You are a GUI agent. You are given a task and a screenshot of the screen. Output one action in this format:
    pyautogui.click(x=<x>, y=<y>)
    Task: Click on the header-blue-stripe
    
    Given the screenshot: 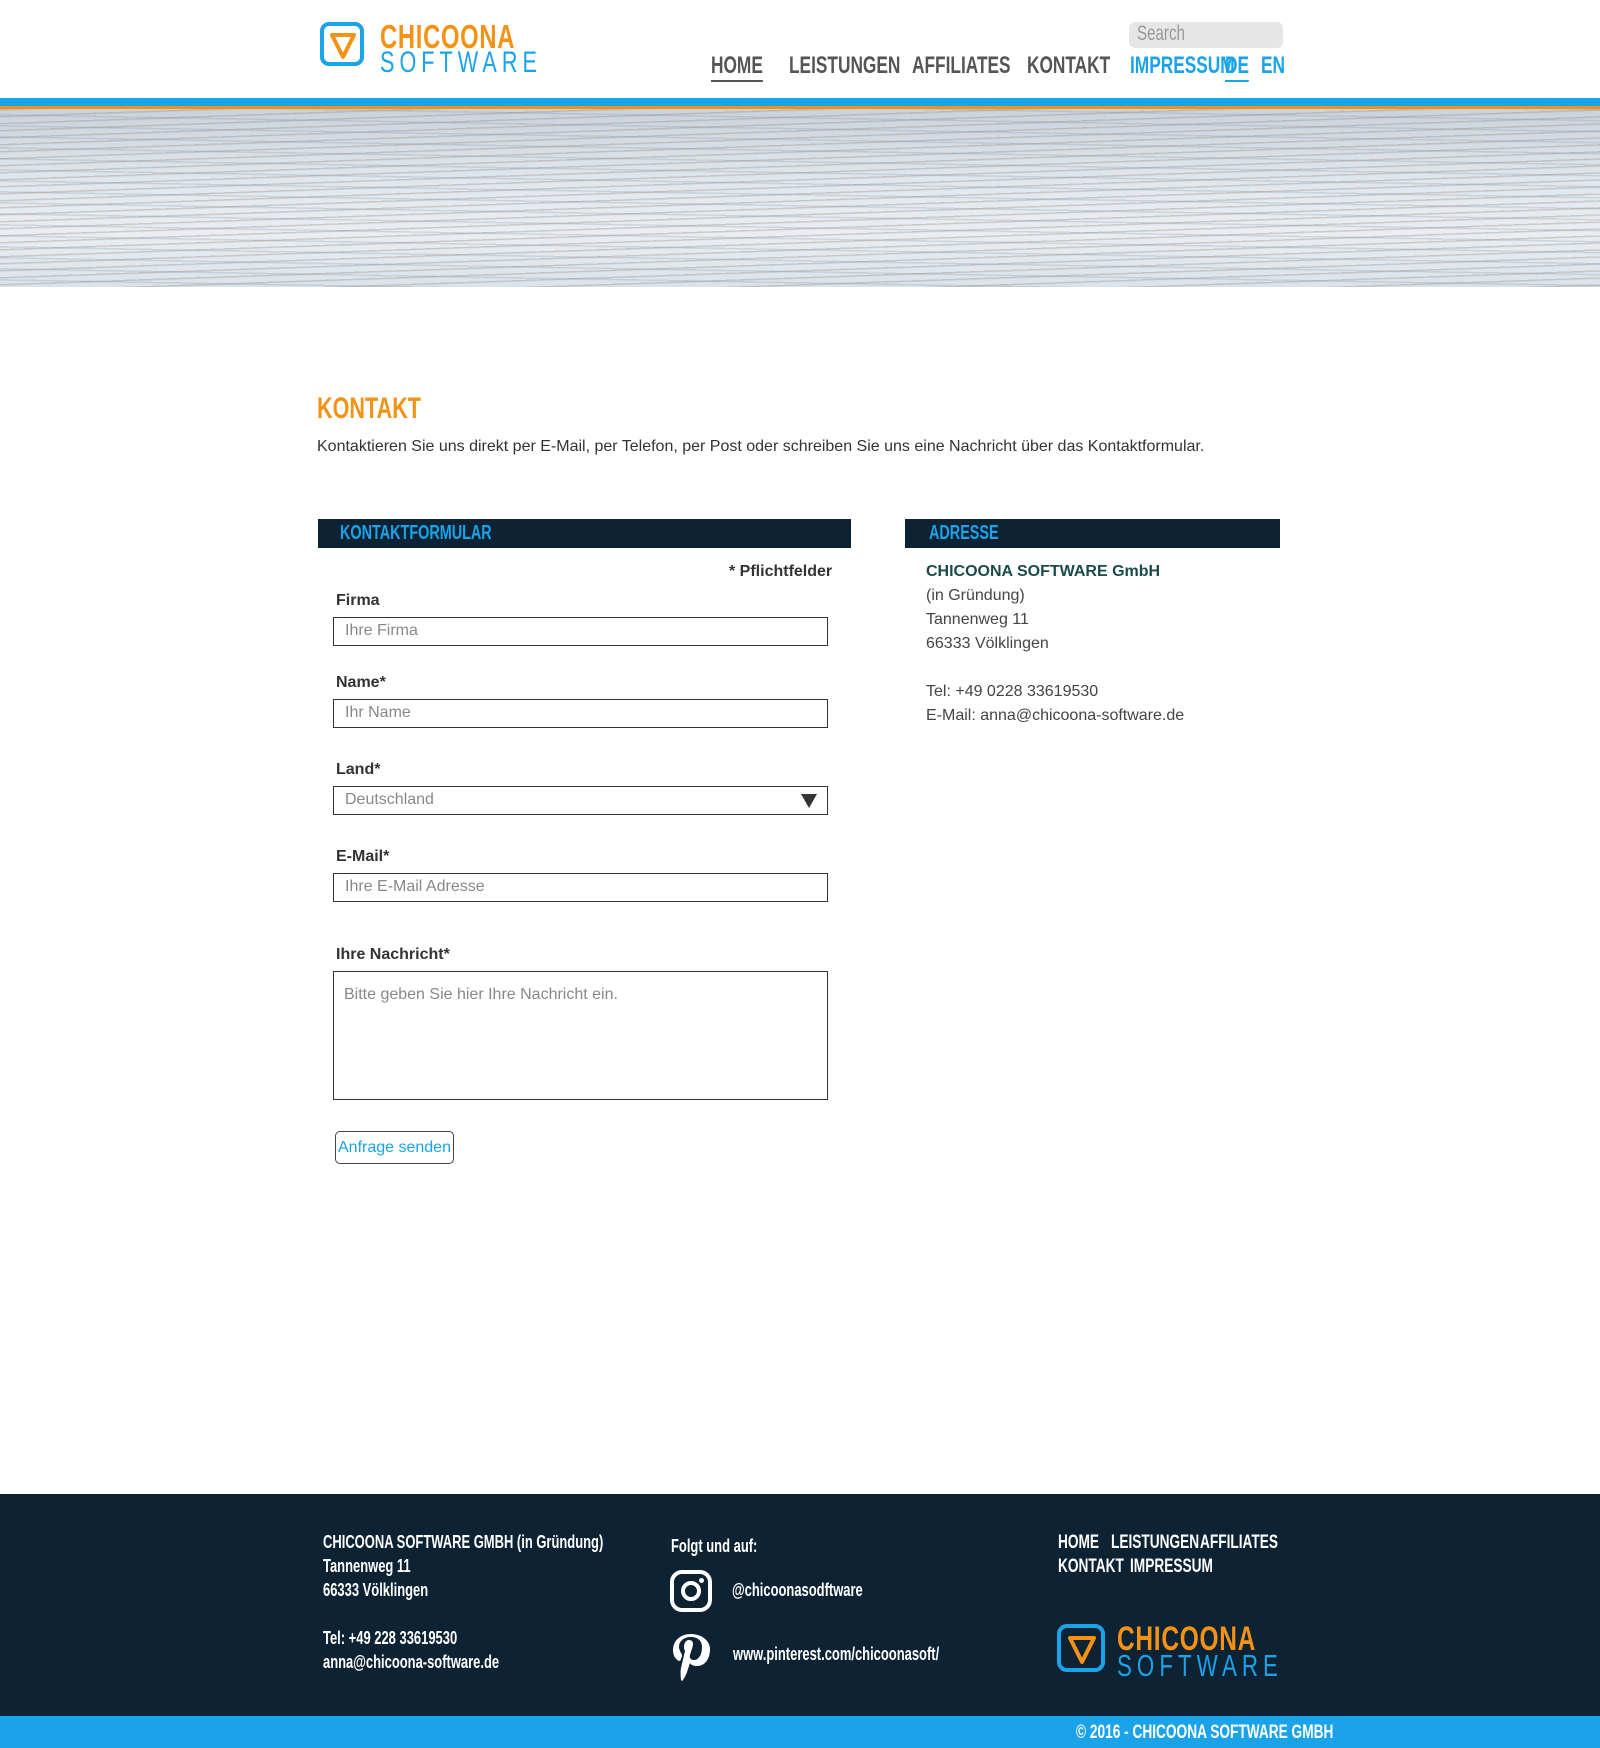 What is the action you would take?
    pyautogui.click(x=800, y=102)
    